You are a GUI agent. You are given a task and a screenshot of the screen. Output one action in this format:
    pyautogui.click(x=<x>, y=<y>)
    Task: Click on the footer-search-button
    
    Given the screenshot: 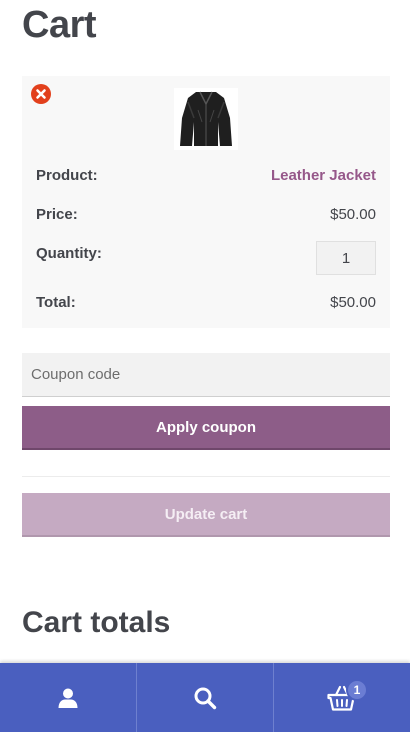 What is the action you would take?
    pyautogui.click(x=204, y=697)
    